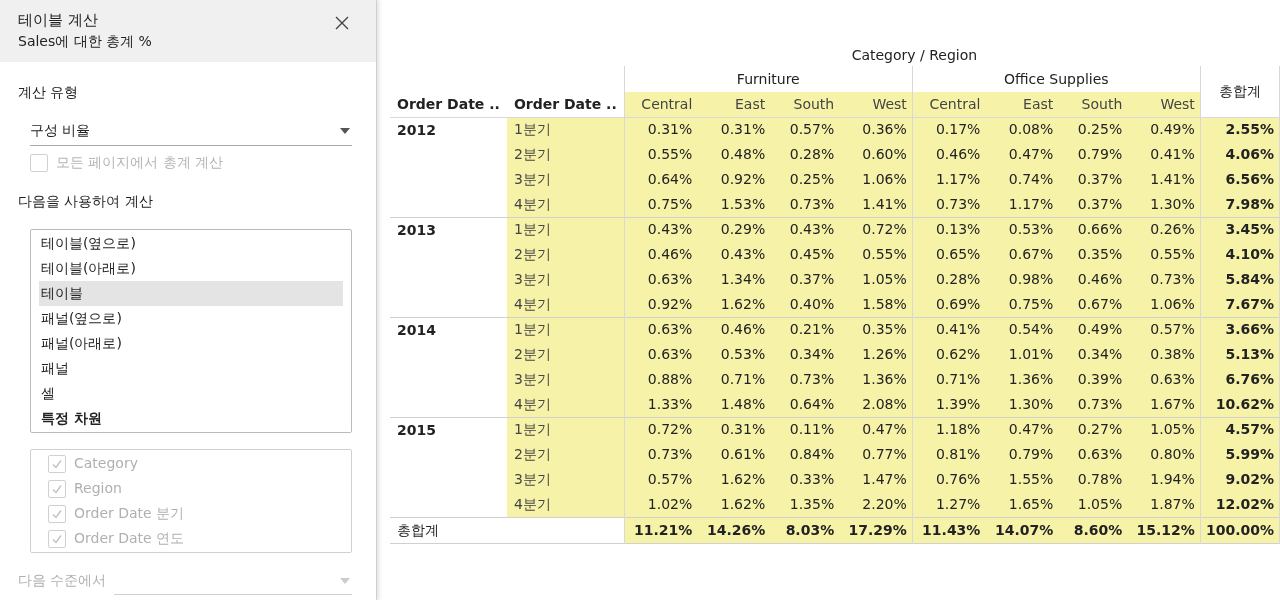  I want to click on list-item: 패널(아래로), so click(191, 343).